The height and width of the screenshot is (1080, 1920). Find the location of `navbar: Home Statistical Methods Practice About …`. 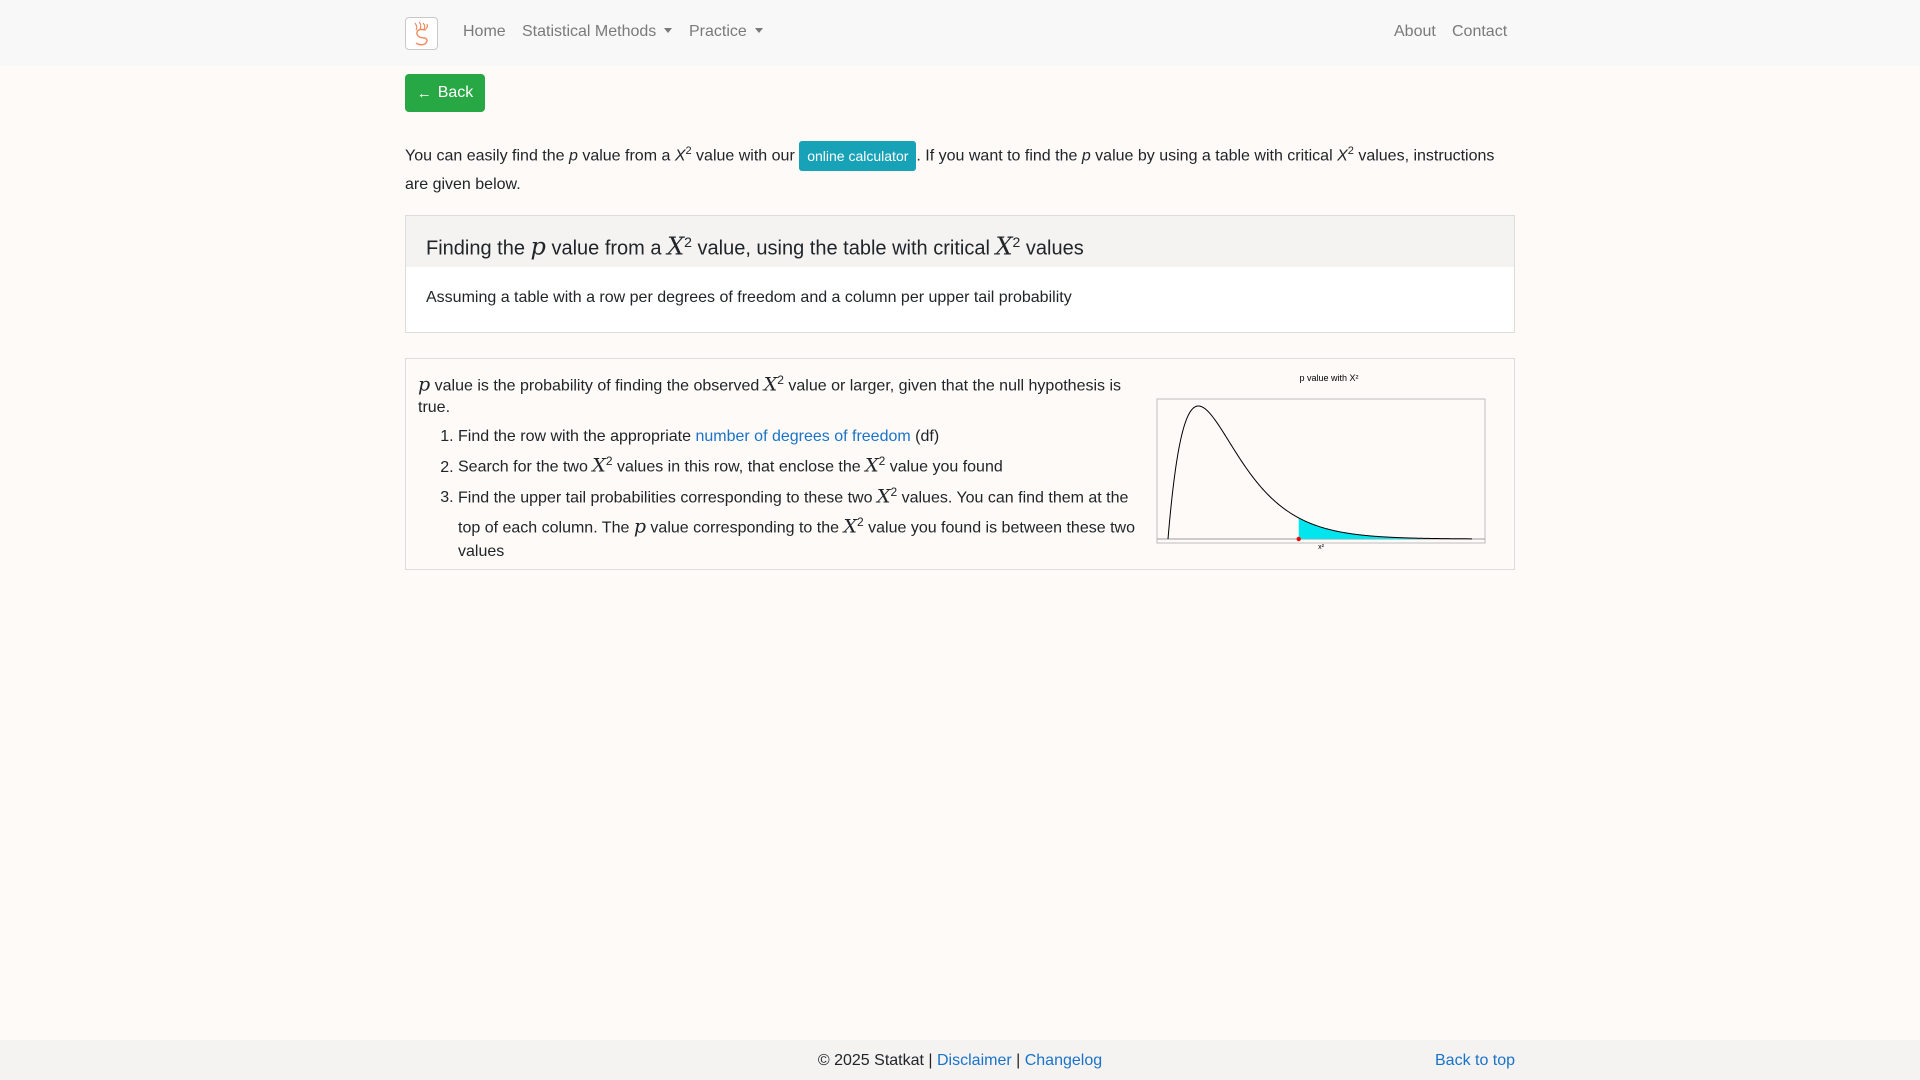

navbar: Home Statistical Methods Practice About … is located at coordinates (960, 33).